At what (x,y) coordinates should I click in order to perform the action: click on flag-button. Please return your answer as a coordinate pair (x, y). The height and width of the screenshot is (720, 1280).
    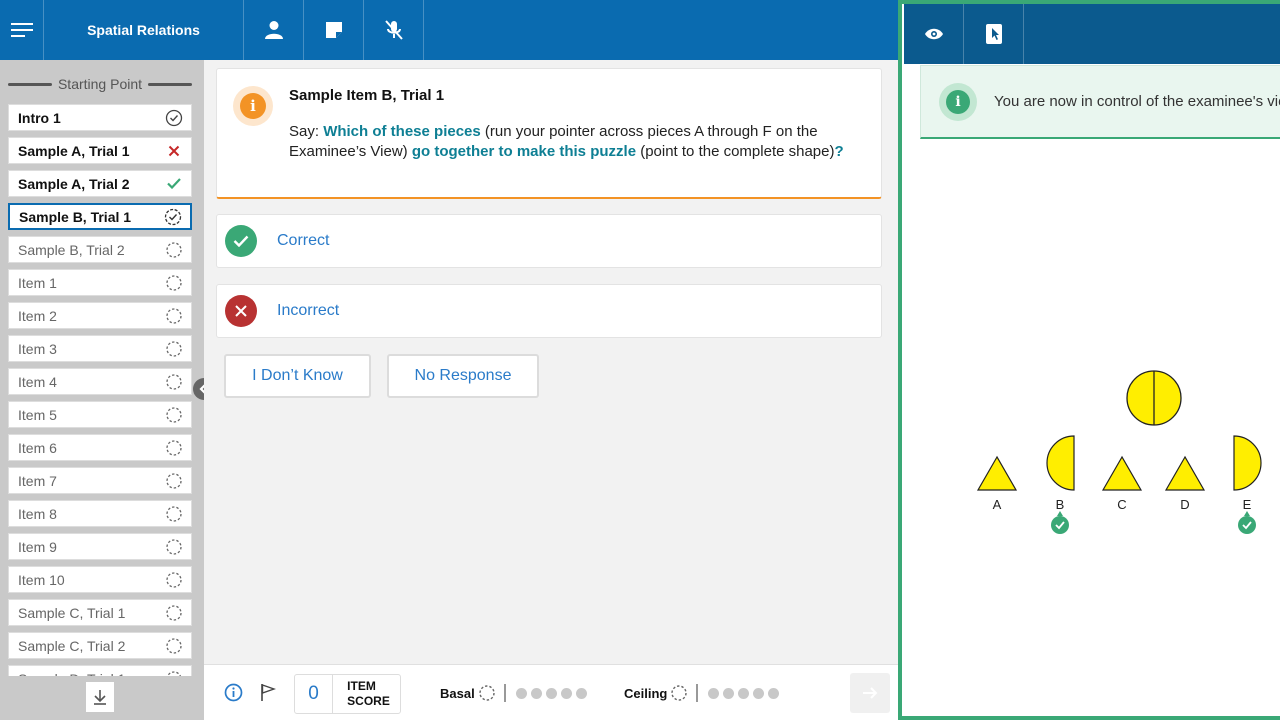
    Looking at the image, I should click on (268, 692).